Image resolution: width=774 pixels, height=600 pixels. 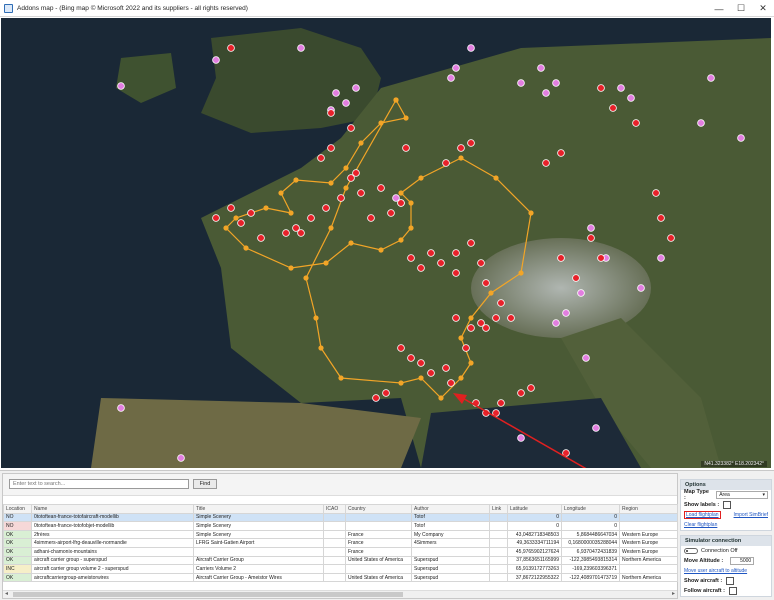 I want to click on app-icon, so click(x=8, y=8).